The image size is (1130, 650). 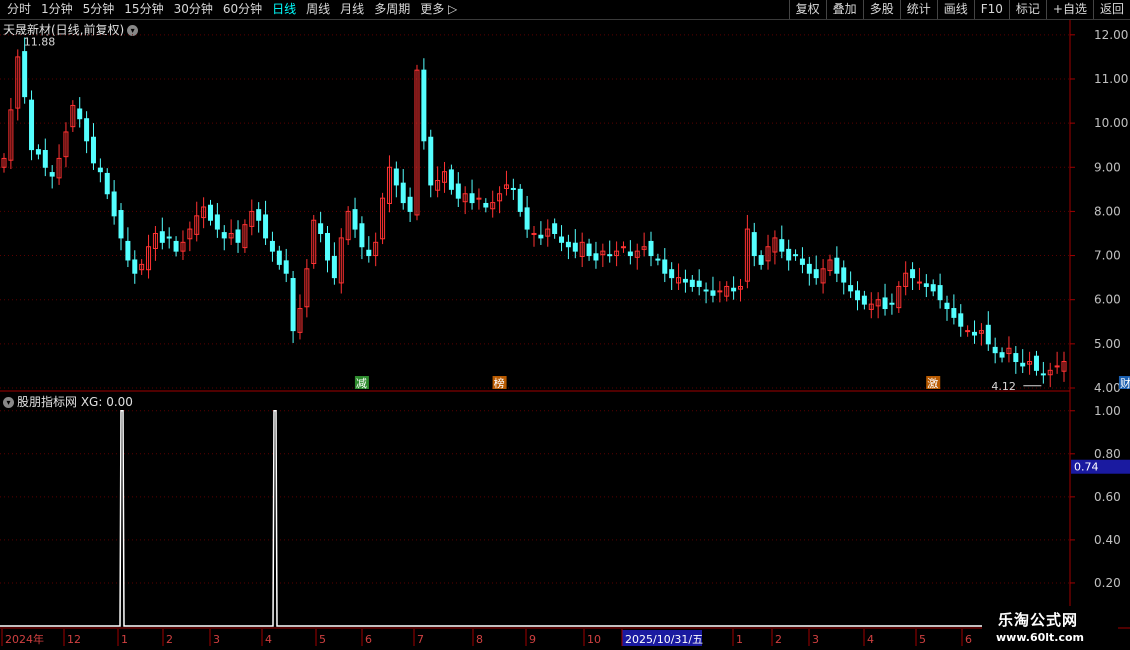 I want to click on event-marker-label: 财, so click(x=1125, y=383).